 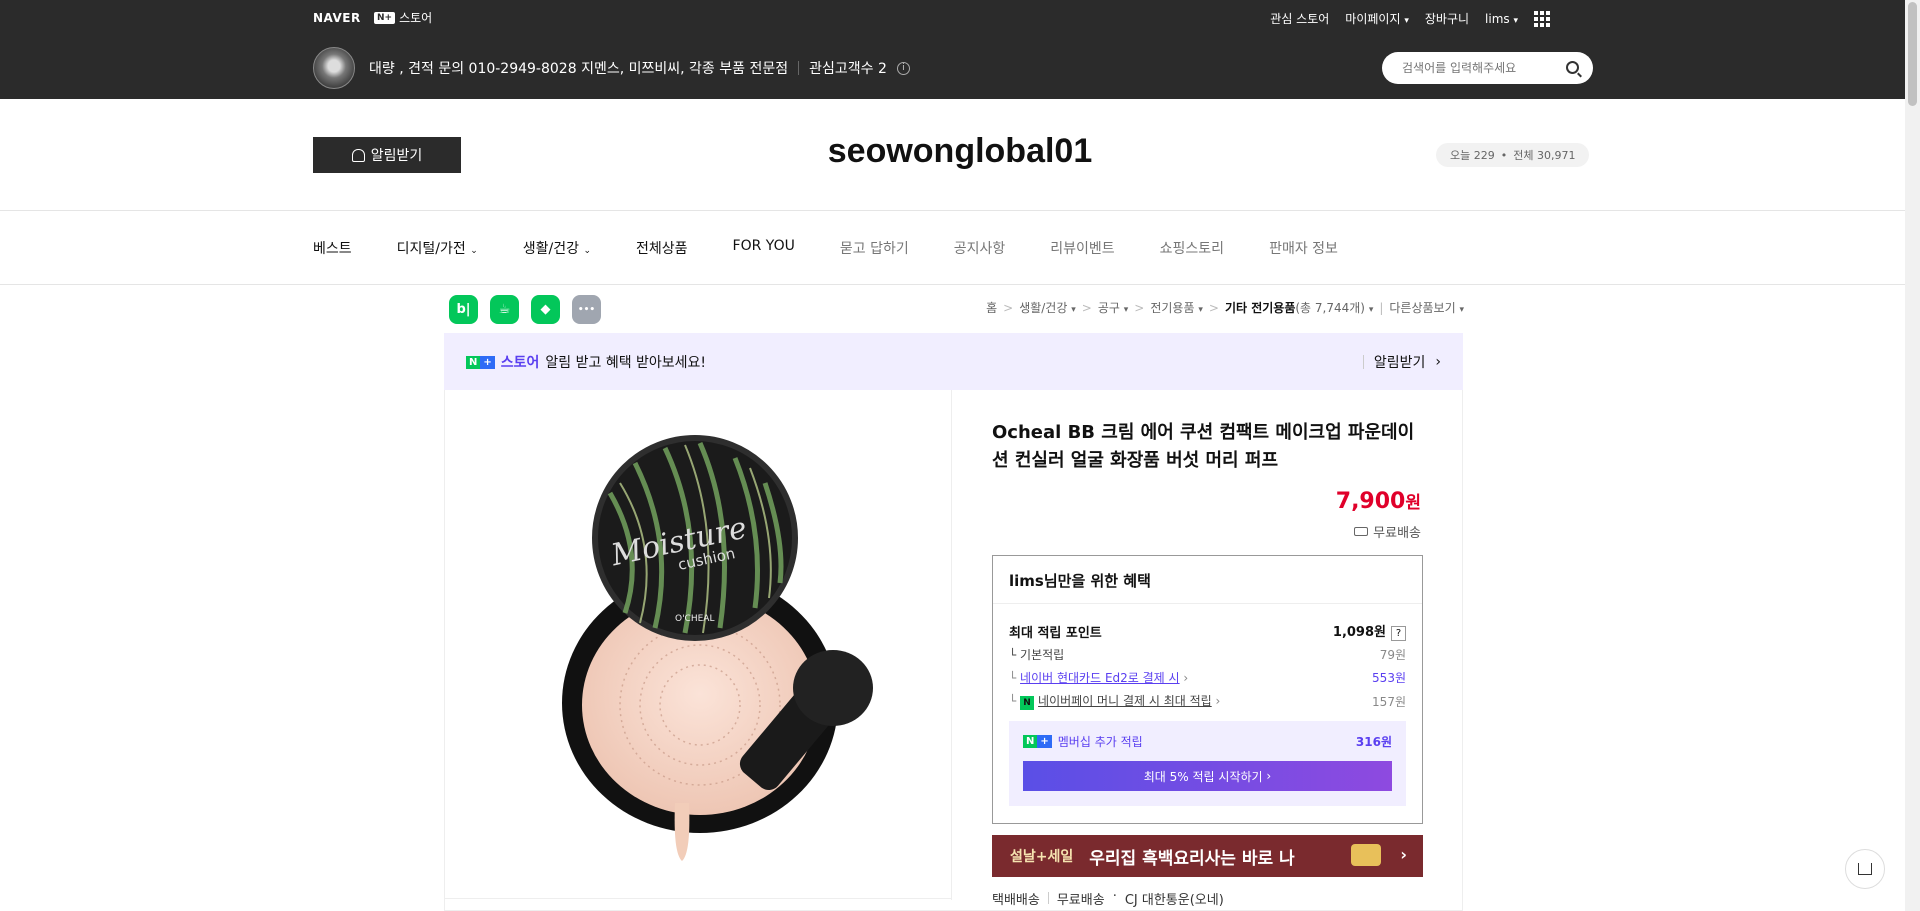 I want to click on point-row-basic: └ 기본적립 79원, so click(x=1207, y=654).